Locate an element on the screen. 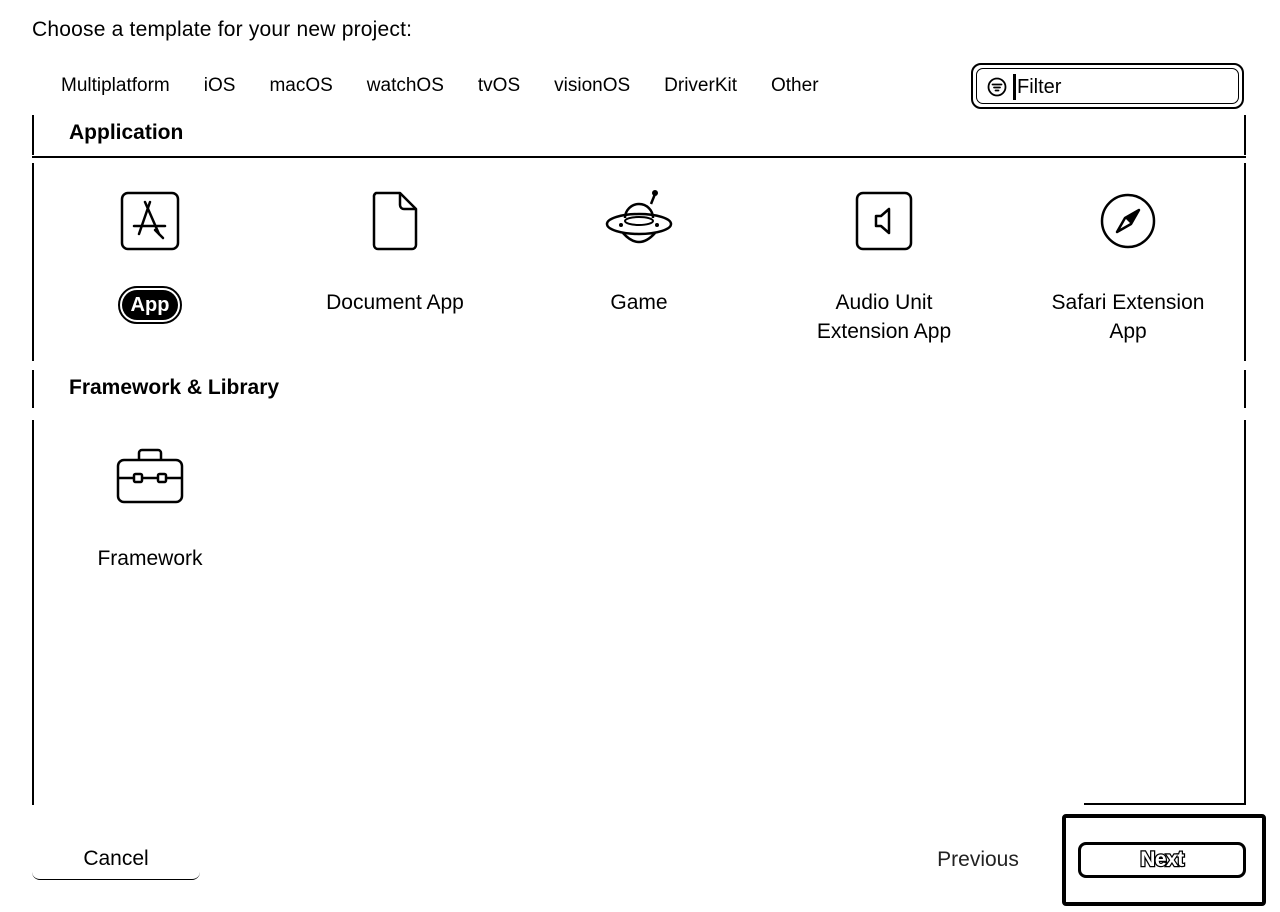 This screenshot has height=912, width=1280. template-label-line1: Safari Extension is located at coordinates (1128, 302).